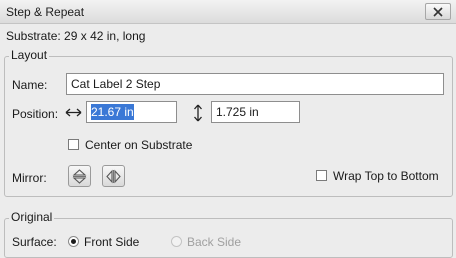 The width and height of the screenshot is (456, 258). I want to click on close-icon, so click(438, 11).